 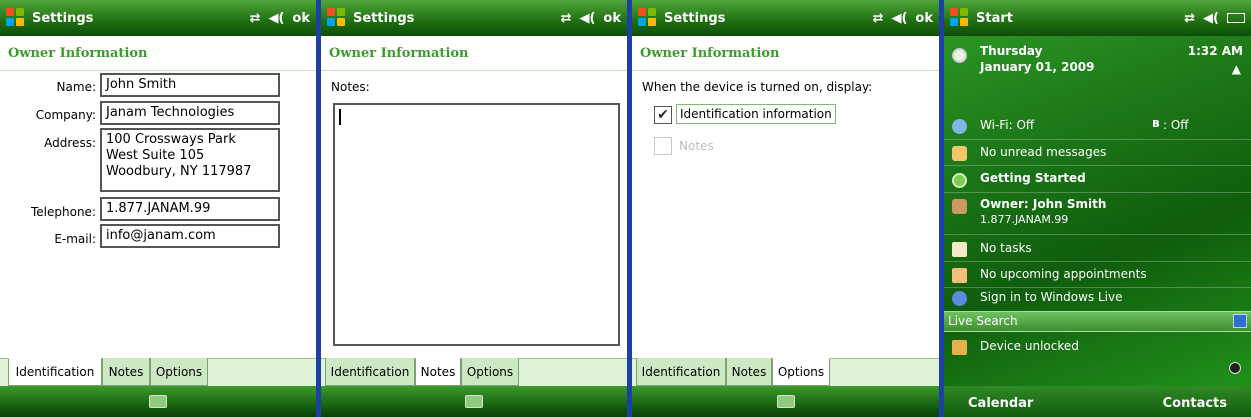 What do you see at coordinates (476, 224) in the screenshot?
I see `notes-textarea` at bounding box center [476, 224].